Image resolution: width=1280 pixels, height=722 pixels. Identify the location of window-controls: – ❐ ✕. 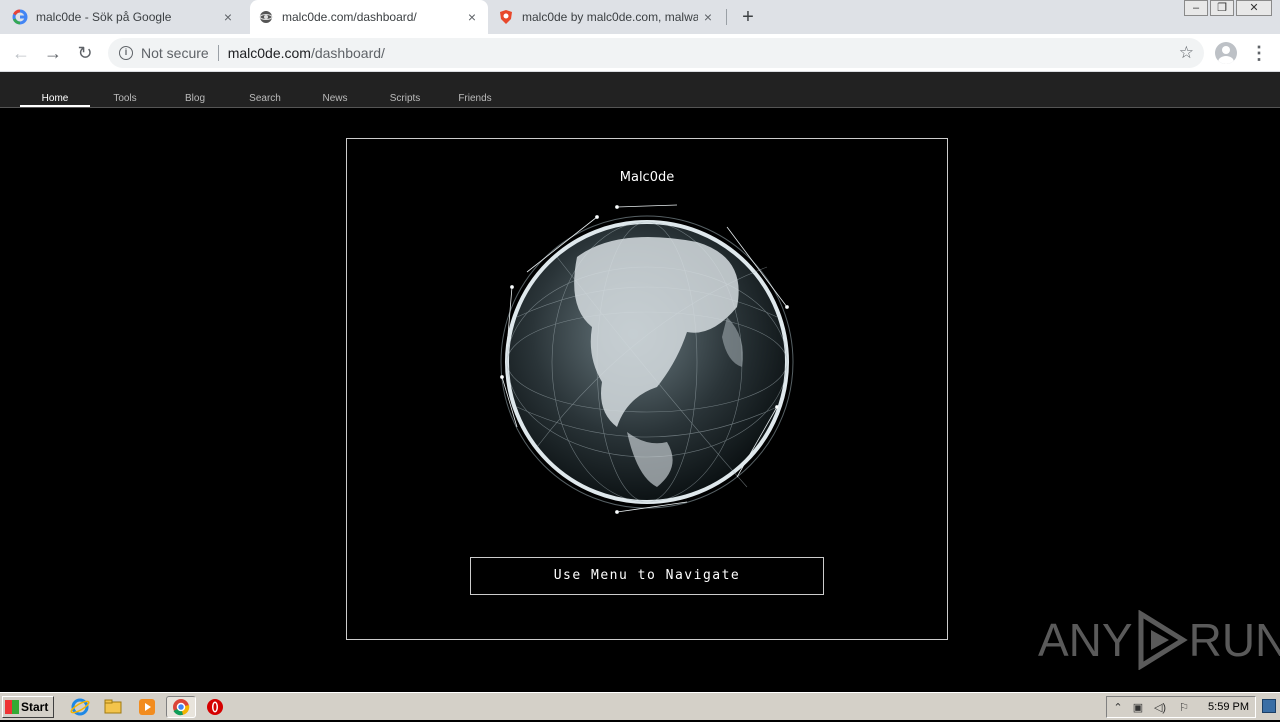
(1227, 9).